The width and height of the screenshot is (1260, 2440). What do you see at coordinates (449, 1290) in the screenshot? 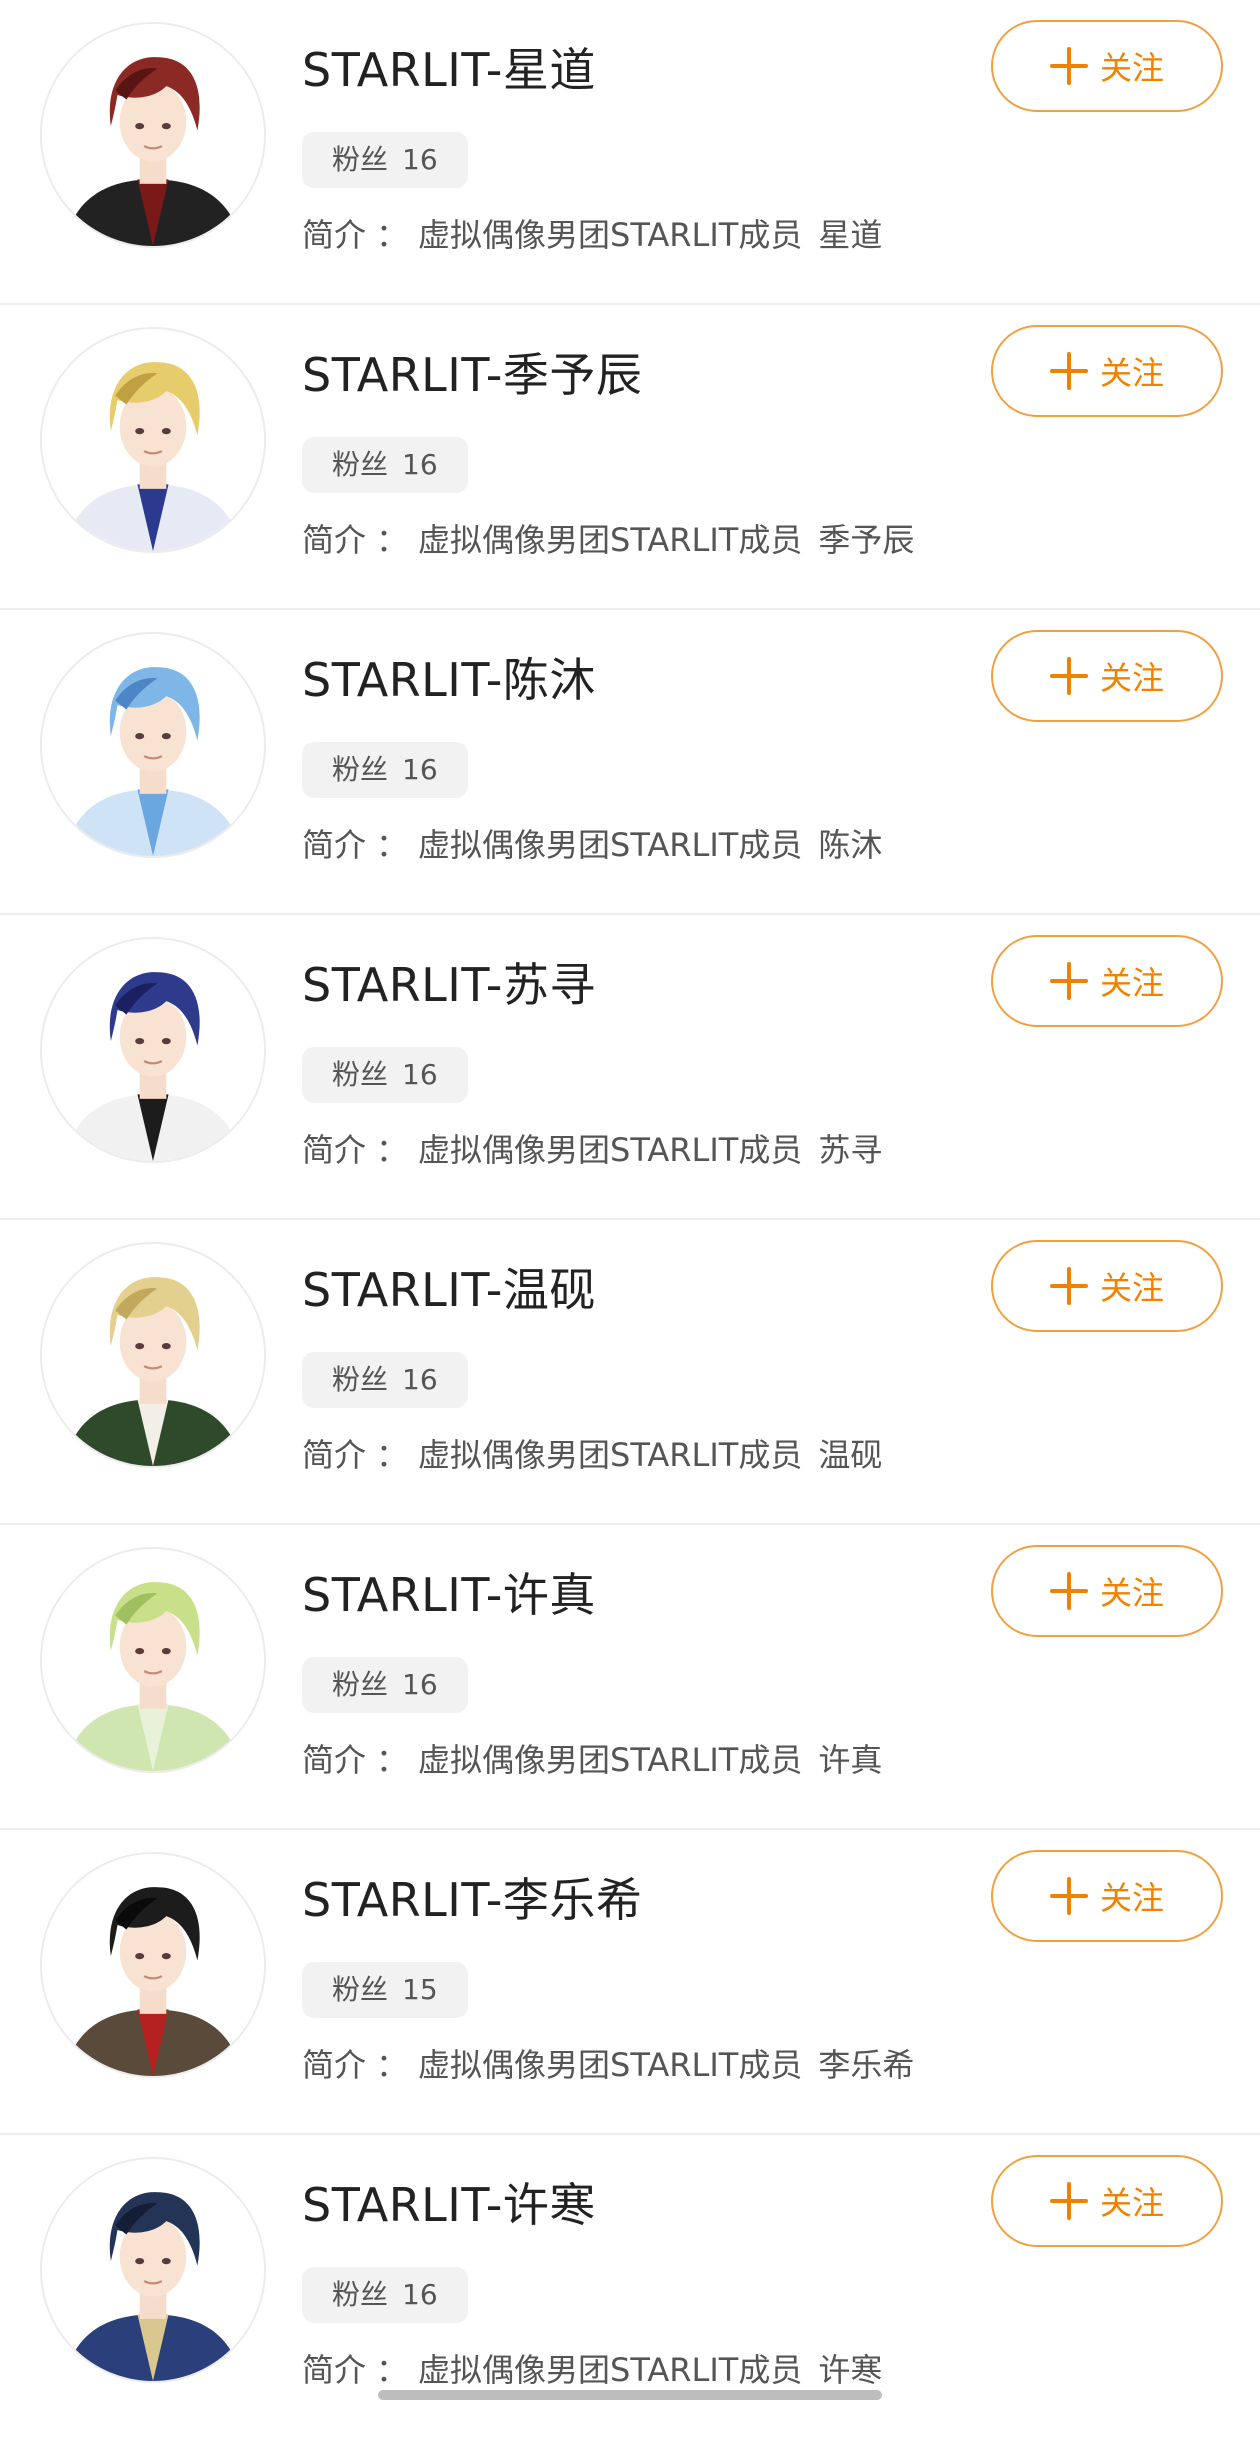
I see `account-name: STARLIT-温砚` at bounding box center [449, 1290].